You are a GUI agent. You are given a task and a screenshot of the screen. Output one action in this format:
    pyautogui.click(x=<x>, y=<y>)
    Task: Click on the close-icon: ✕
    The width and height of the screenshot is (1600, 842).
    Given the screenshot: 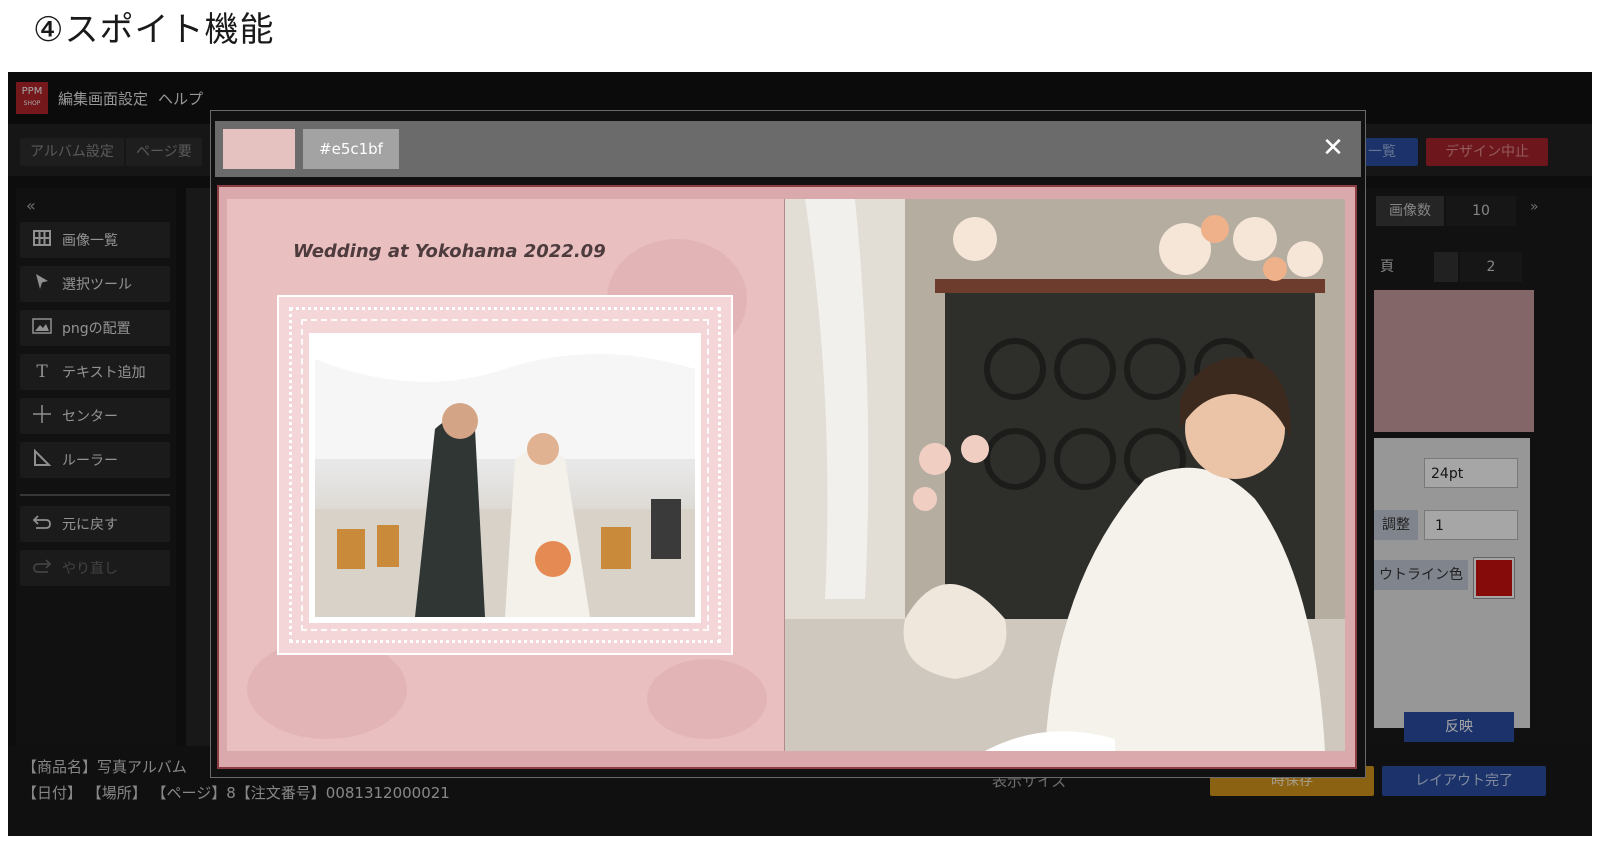 What is the action you would take?
    pyautogui.click(x=1333, y=148)
    